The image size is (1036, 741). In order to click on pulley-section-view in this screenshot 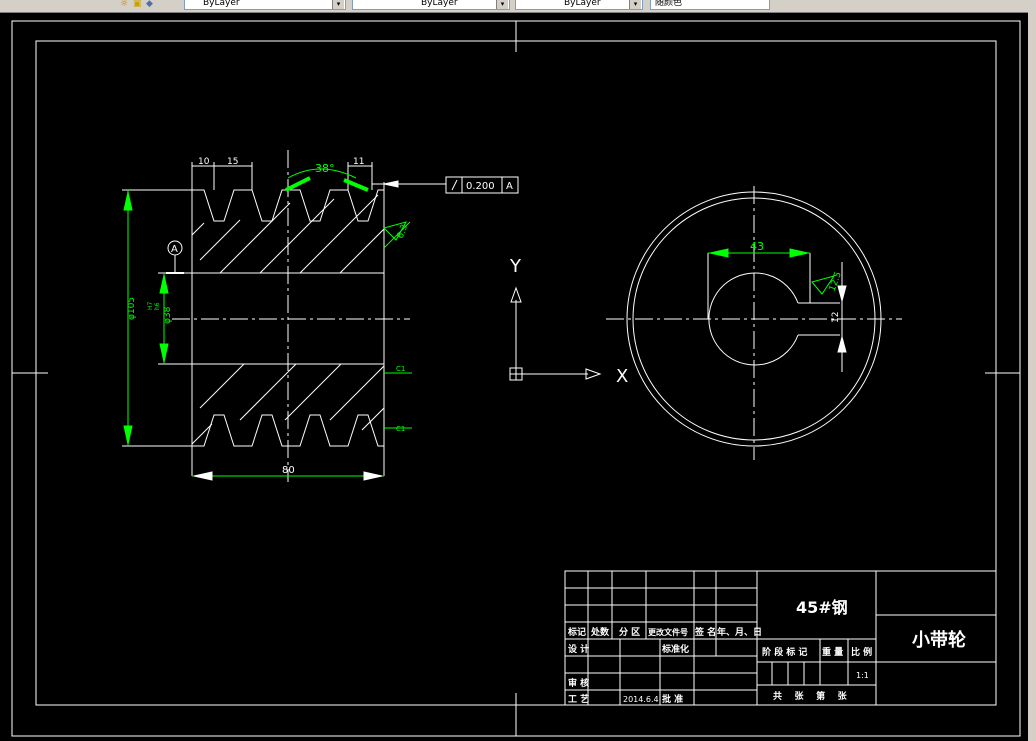, I will do `click(291, 316)`.